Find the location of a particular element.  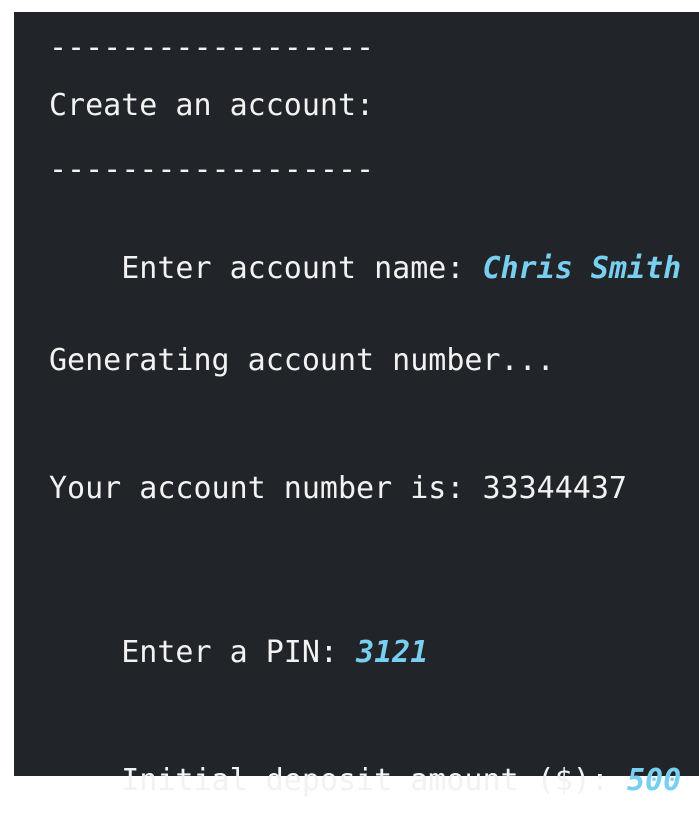

account-name-line: Enter account name: Chris Smith is located at coordinates (365, 269).